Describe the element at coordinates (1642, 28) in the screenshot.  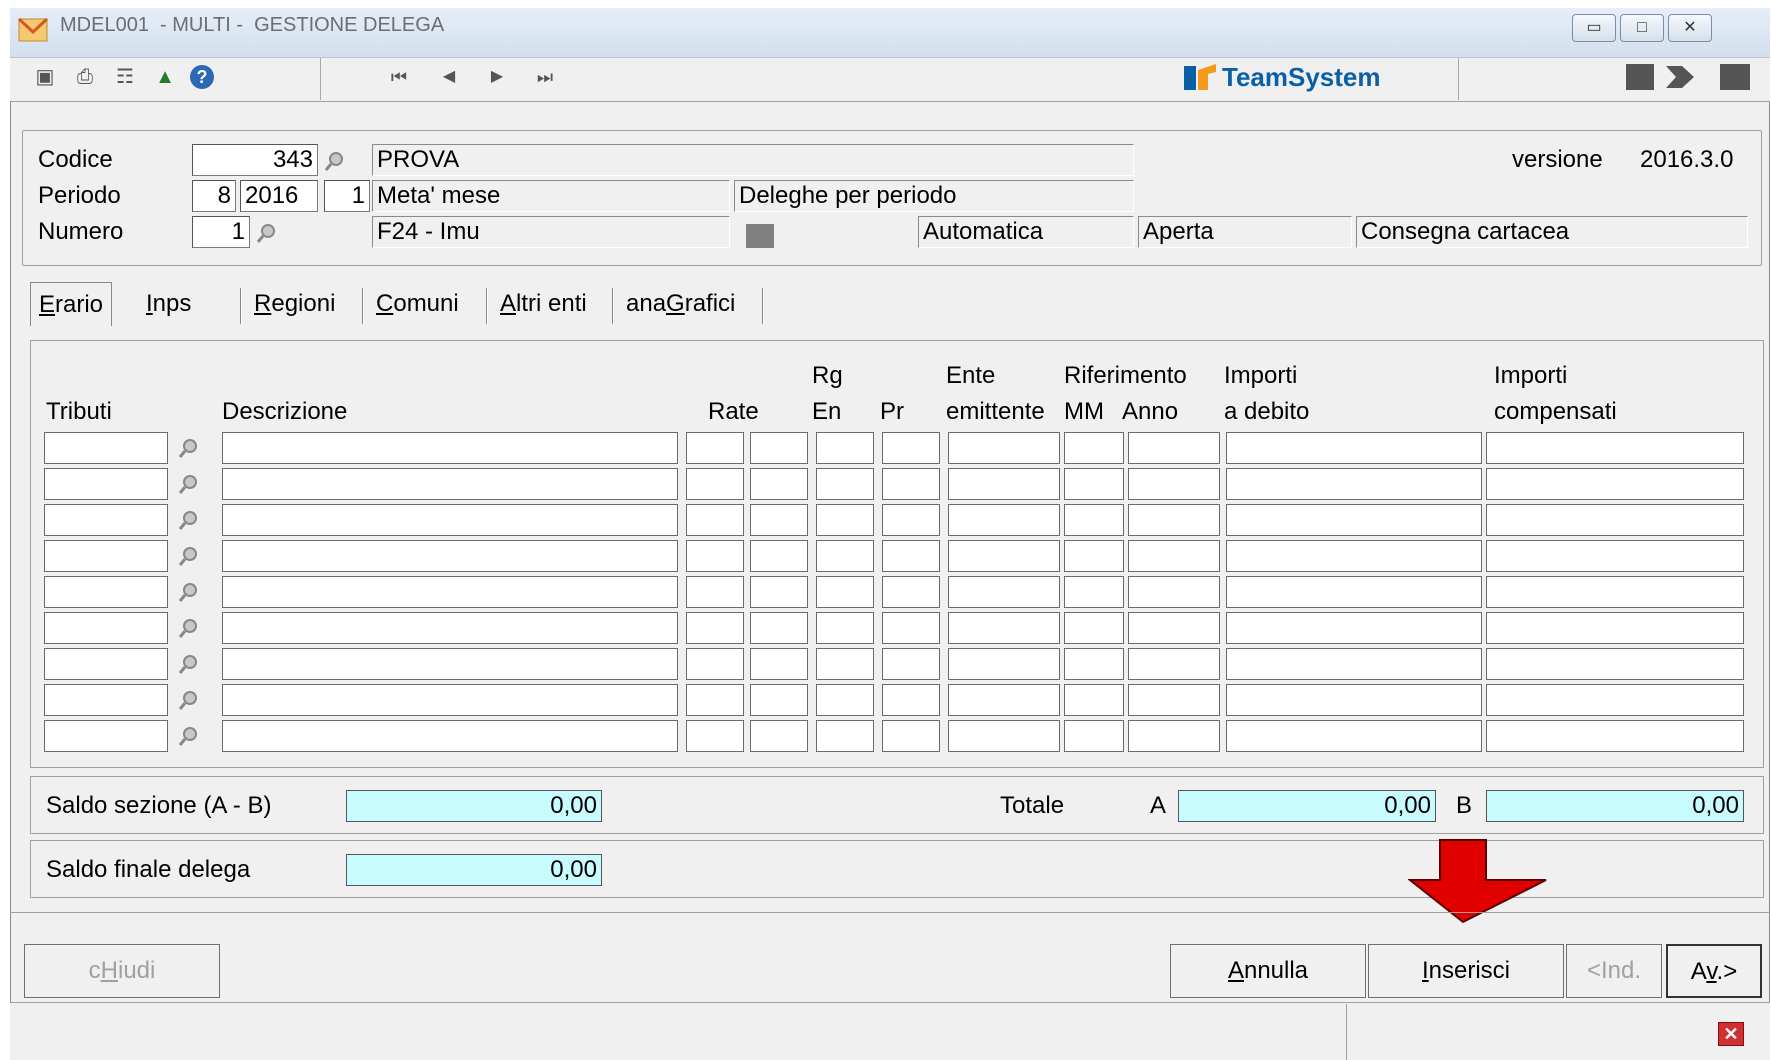
I see `maximize-button: □` at that location.